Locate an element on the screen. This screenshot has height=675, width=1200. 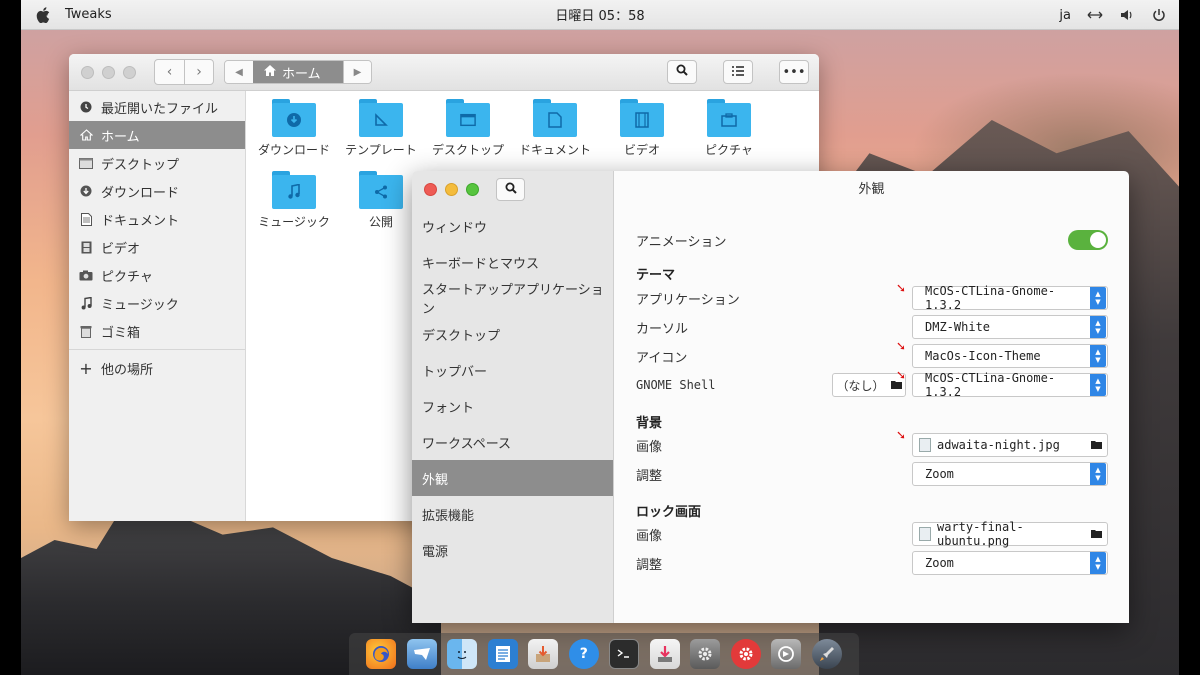
header-tools: ••• is located at coordinates (738, 72).